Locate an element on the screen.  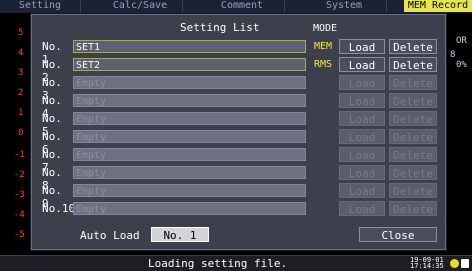
auto-load-label: Auto Load is located at coordinates (110, 235).